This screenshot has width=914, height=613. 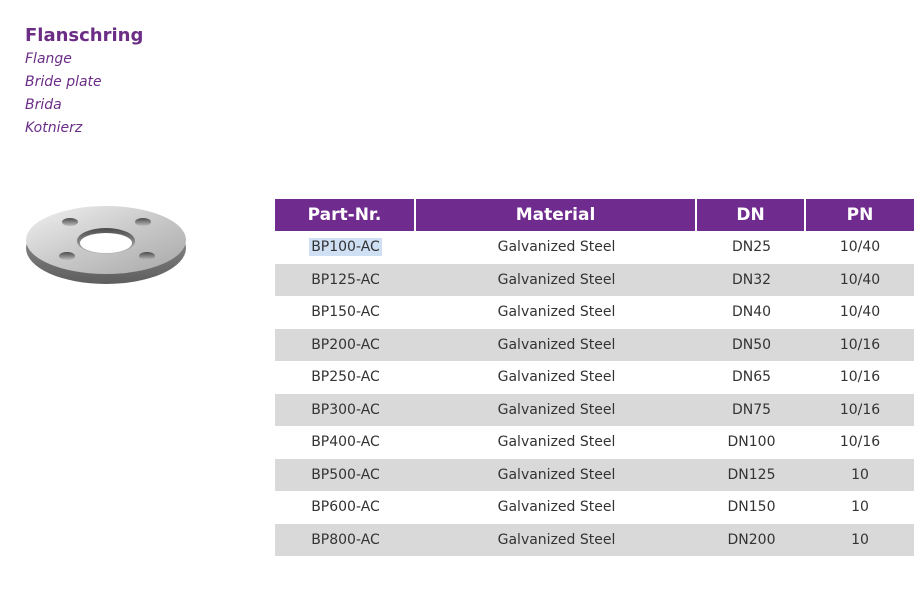 I want to click on part-nr-cell: BP400-AC, so click(x=345, y=442).